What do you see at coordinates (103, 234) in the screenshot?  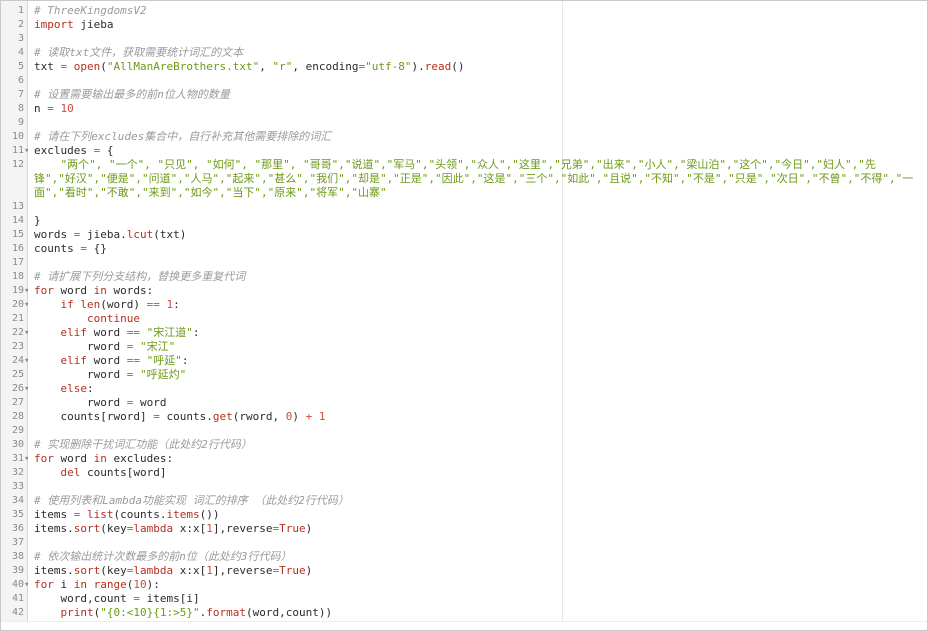 I see `code-token: jieba.` at bounding box center [103, 234].